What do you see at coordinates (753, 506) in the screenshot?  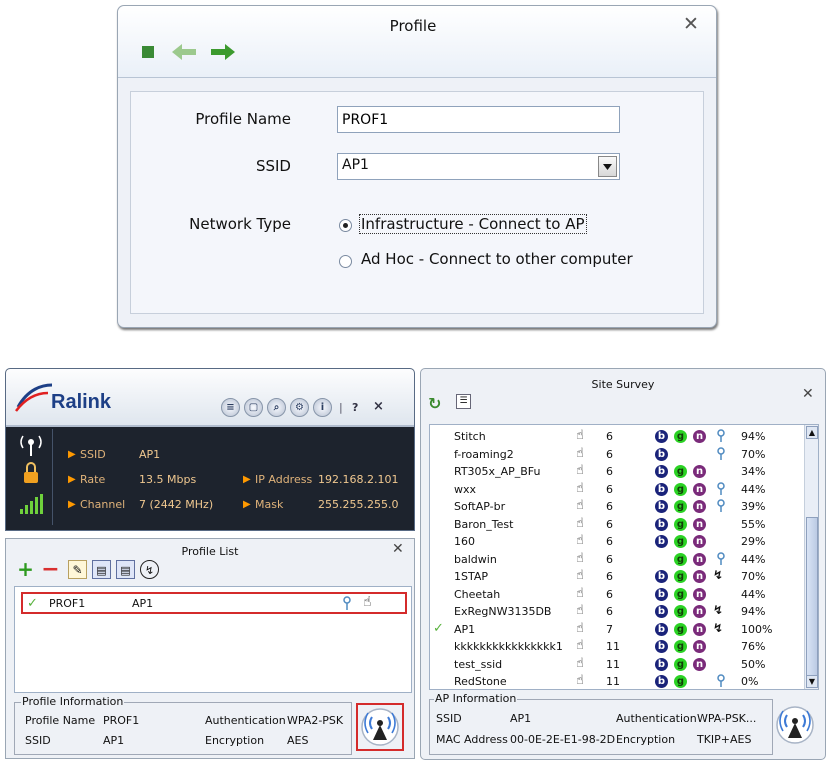 I see `ap-signal-cell: 39%` at bounding box center [753, 506].